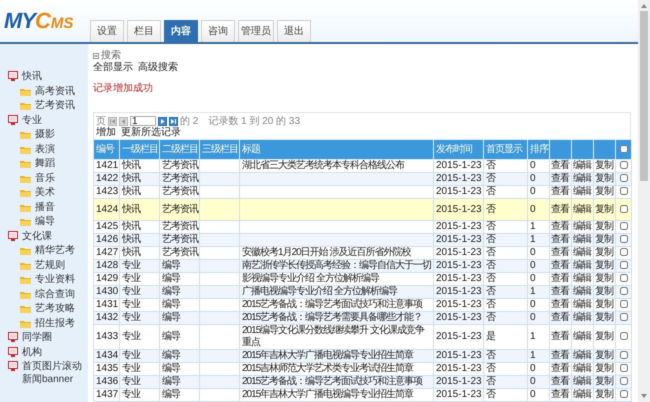  What do you see at coordinates (337, 395) in the screenshot?
I see `table-cell: 2015年吉林大学广播电视编导专业招生简章` at bounding box center [337, 395].